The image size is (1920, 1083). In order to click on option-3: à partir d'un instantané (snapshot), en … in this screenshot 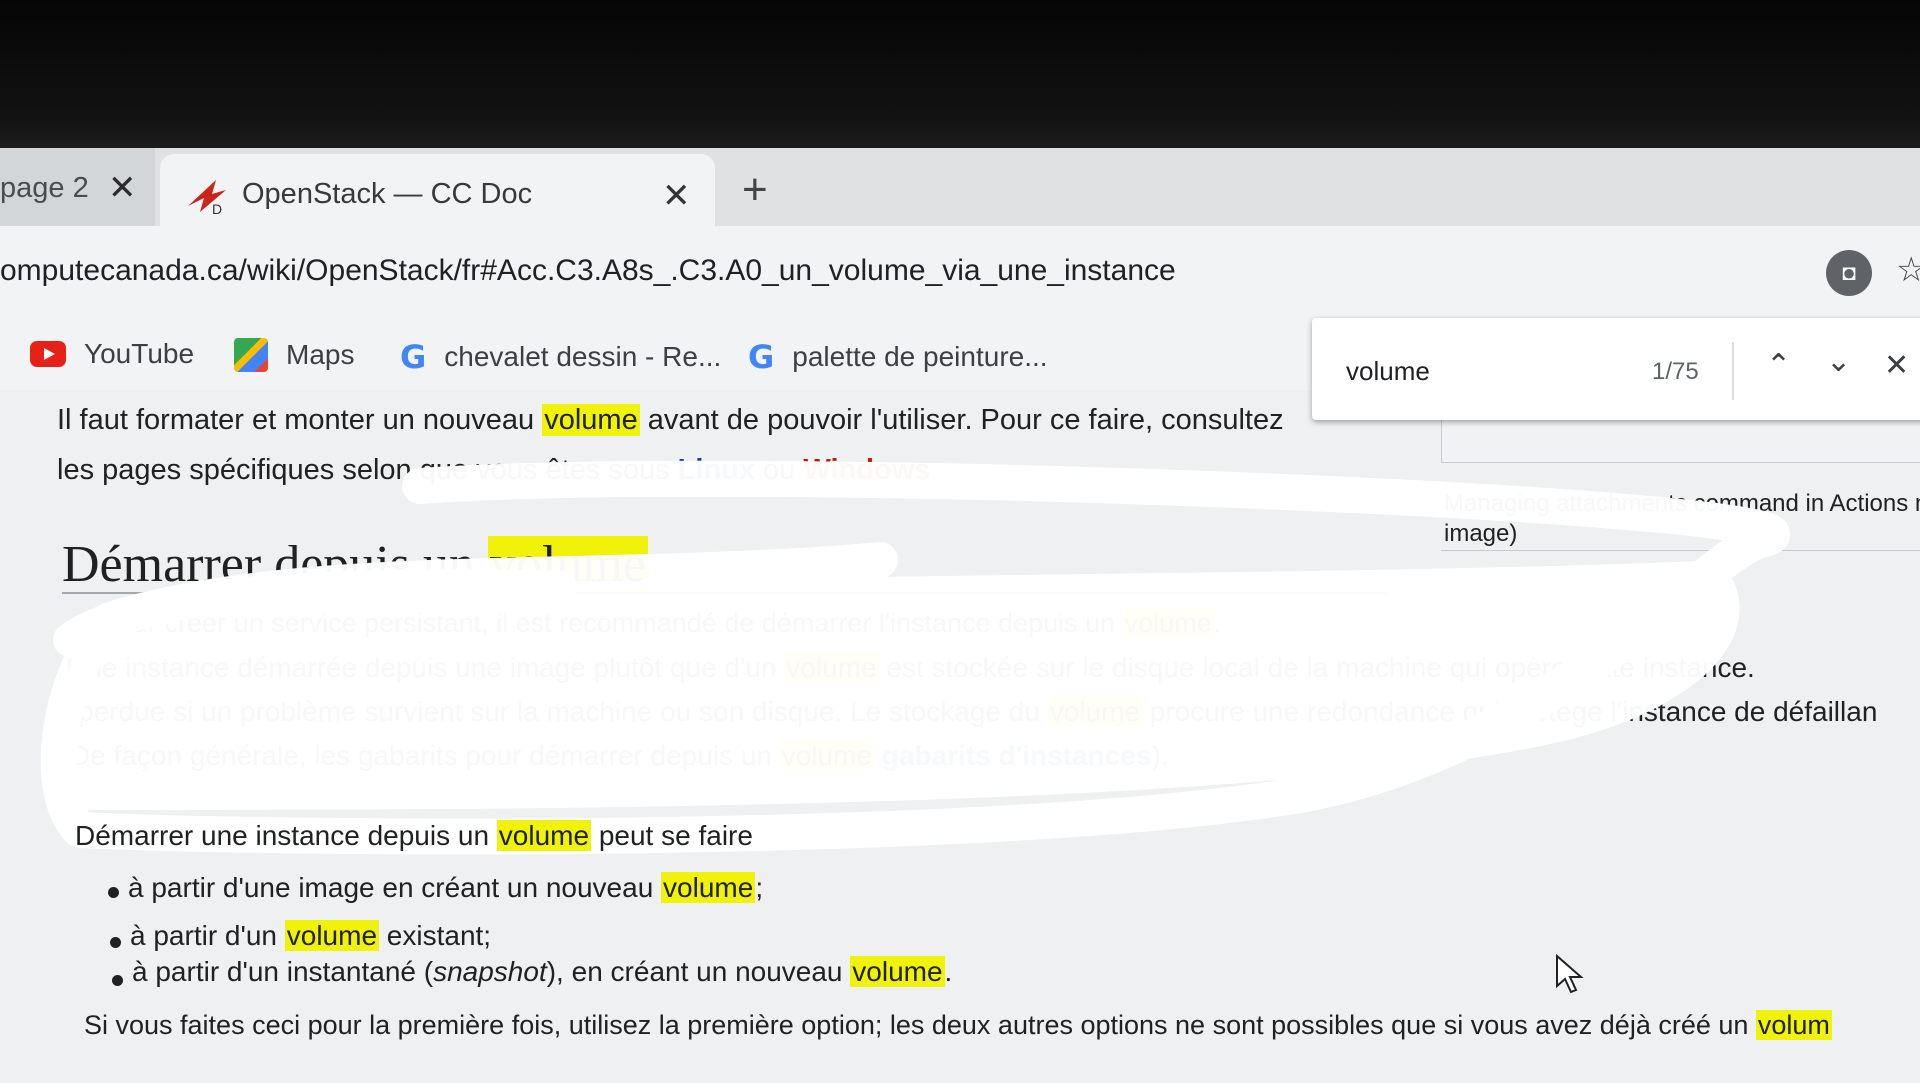, I will do `click(542, 972)`.